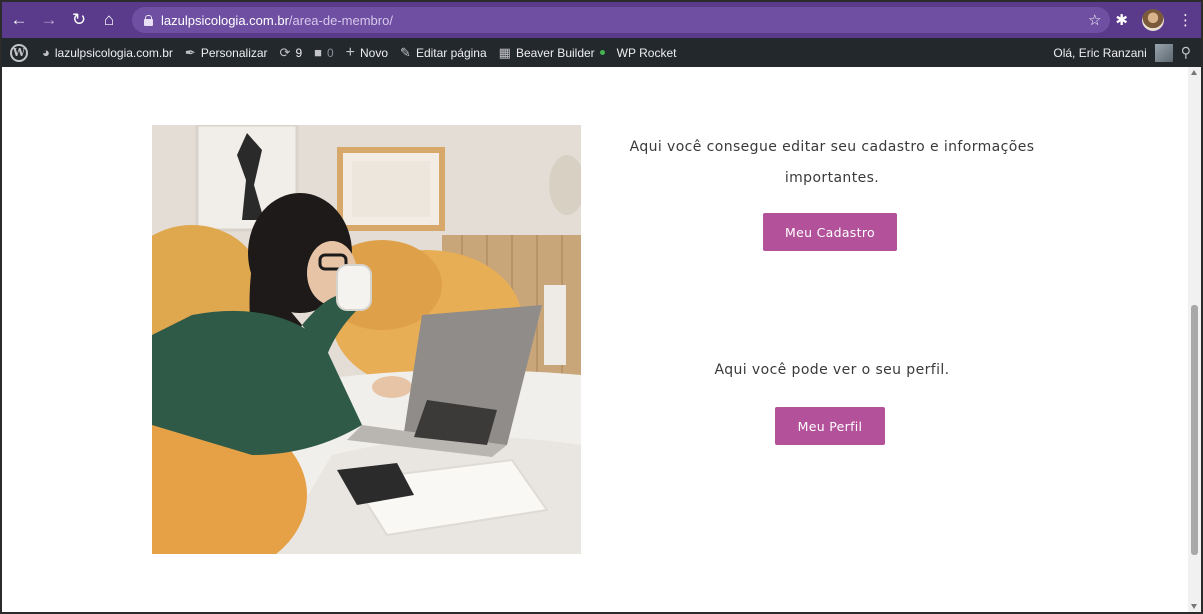 The width and height of the screenshot is (1203, 614). Describe the element at coordinates (1099, 53) in the screenshot. I see `greeting-label: Olá, Eric Ranzani` at that location.